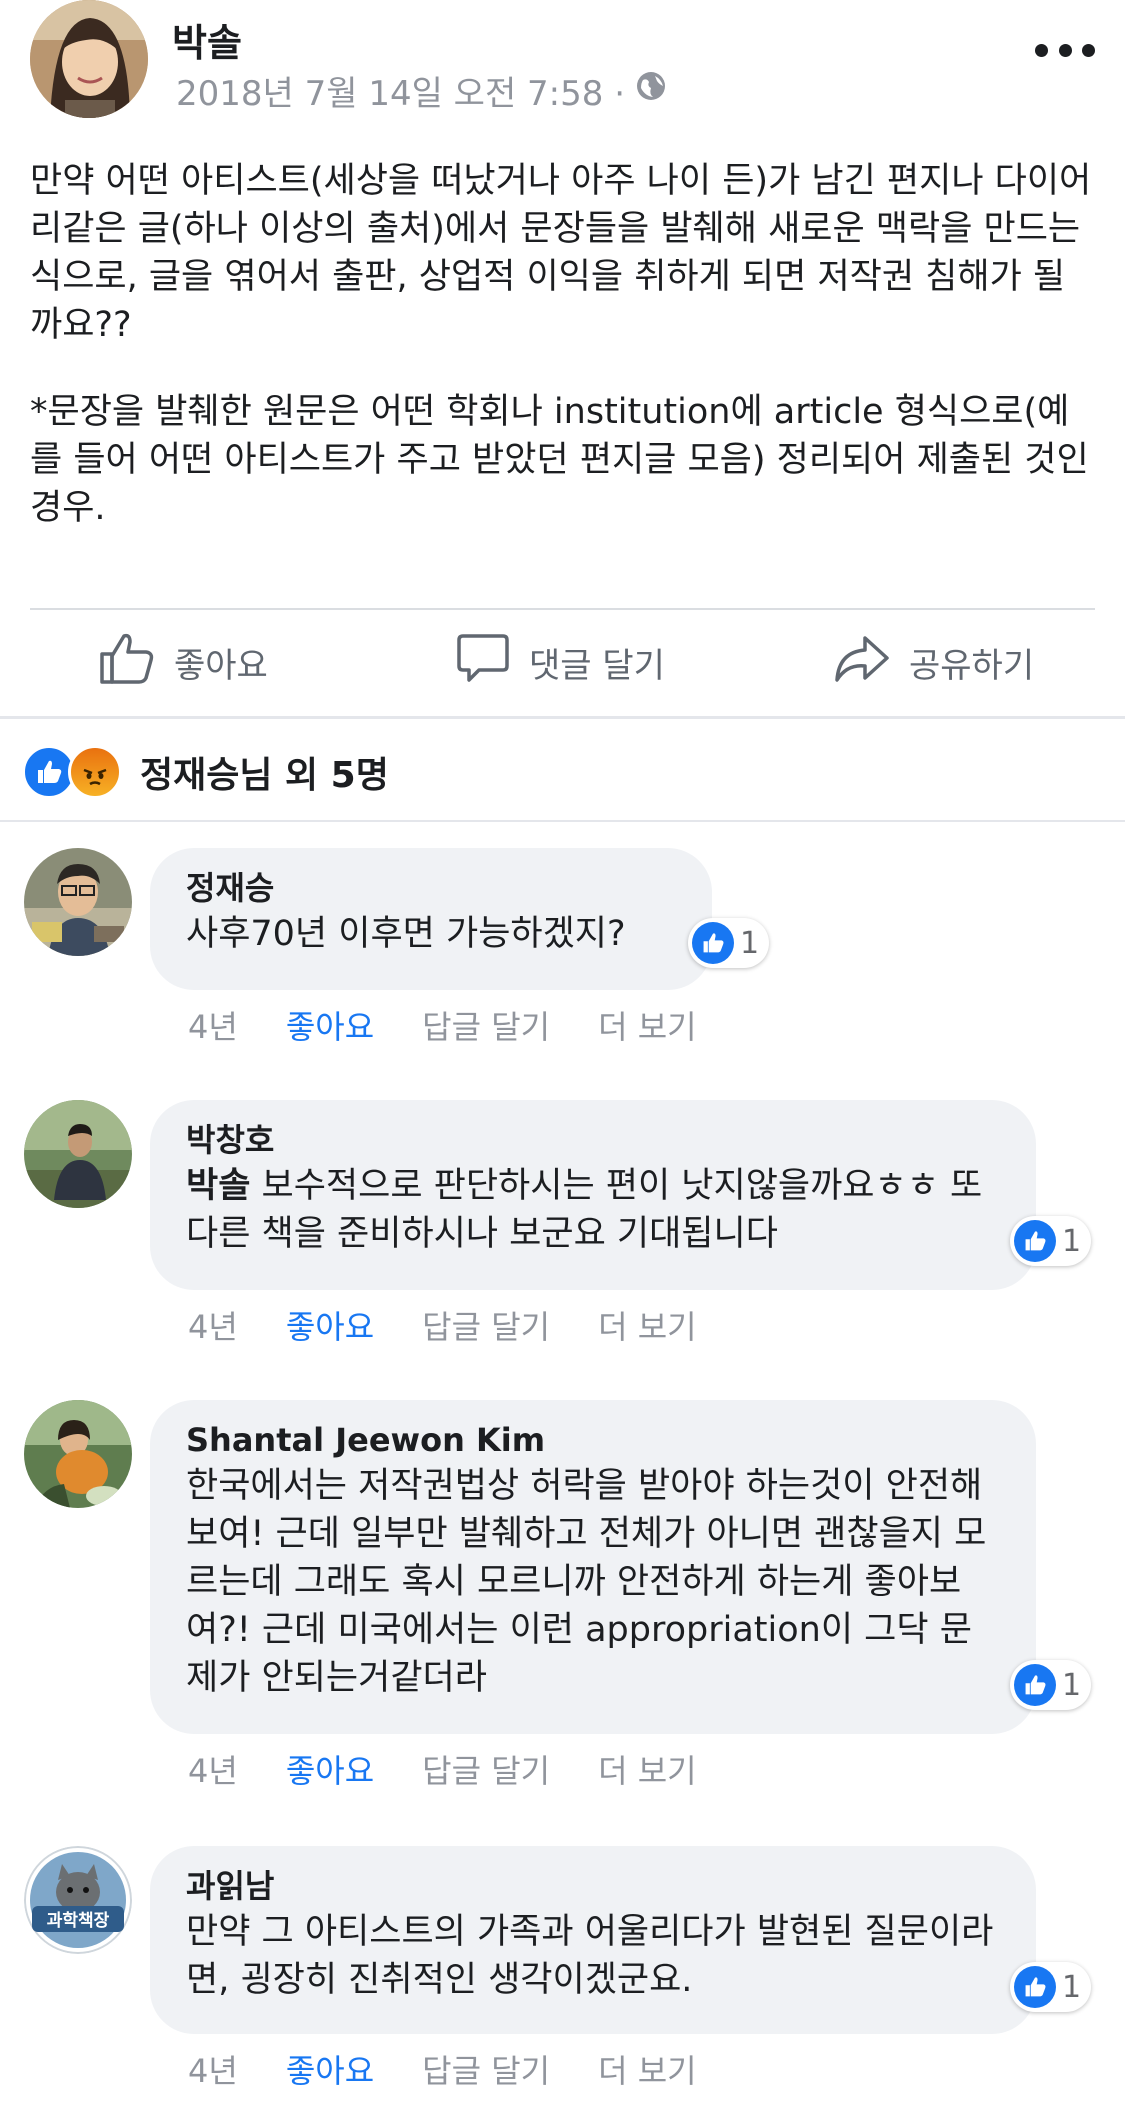  I want to click on comment-label: 댓글 달기, so click(597, 665).